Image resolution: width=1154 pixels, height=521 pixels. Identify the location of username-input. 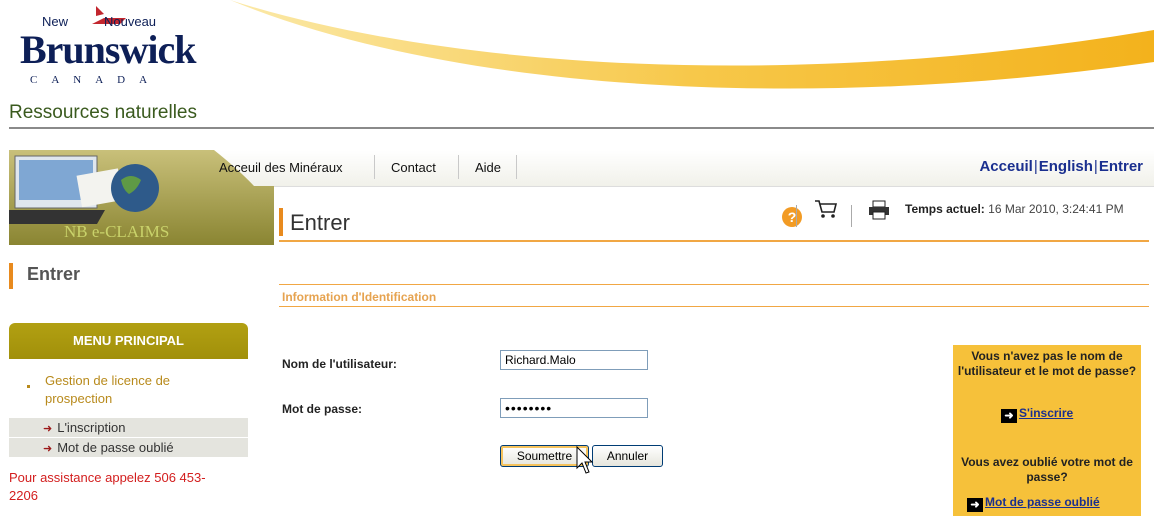
(574, 360).